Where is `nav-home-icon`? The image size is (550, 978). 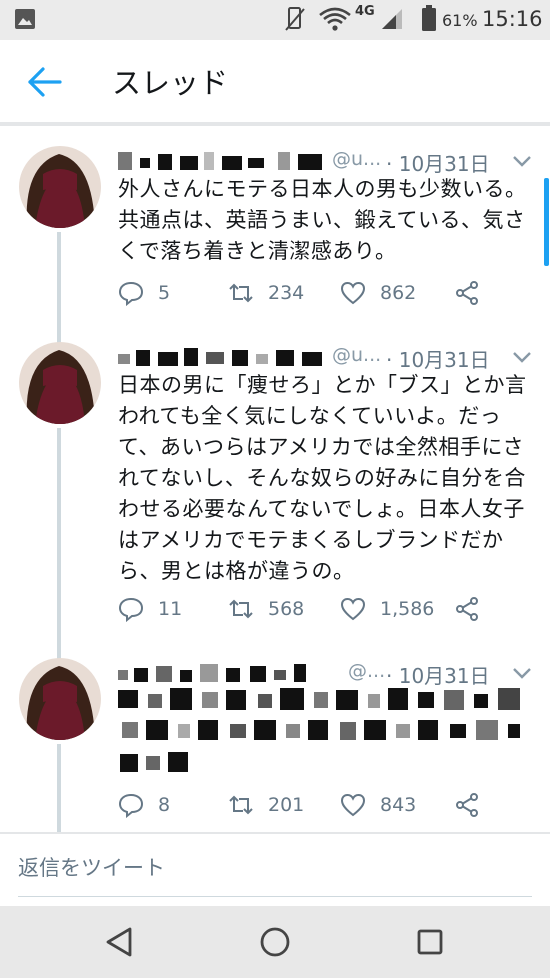 nav-home-icon is located at coordinates (275, 942).